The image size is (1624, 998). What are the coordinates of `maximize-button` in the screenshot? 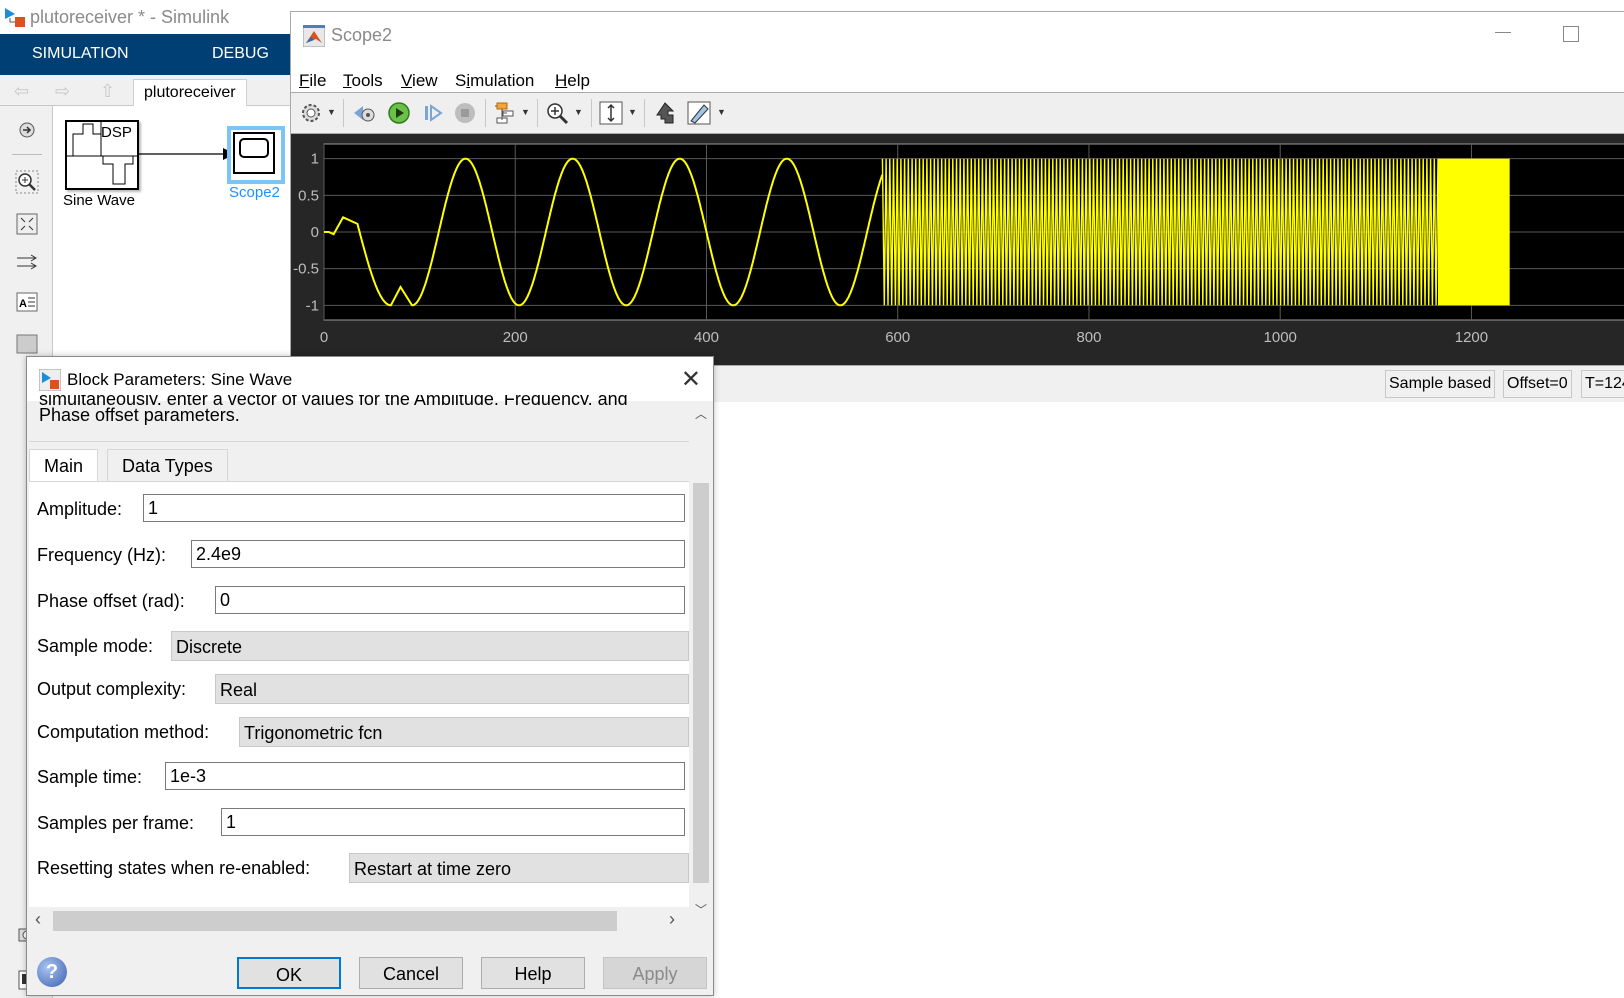 It's located at (1571, 34).